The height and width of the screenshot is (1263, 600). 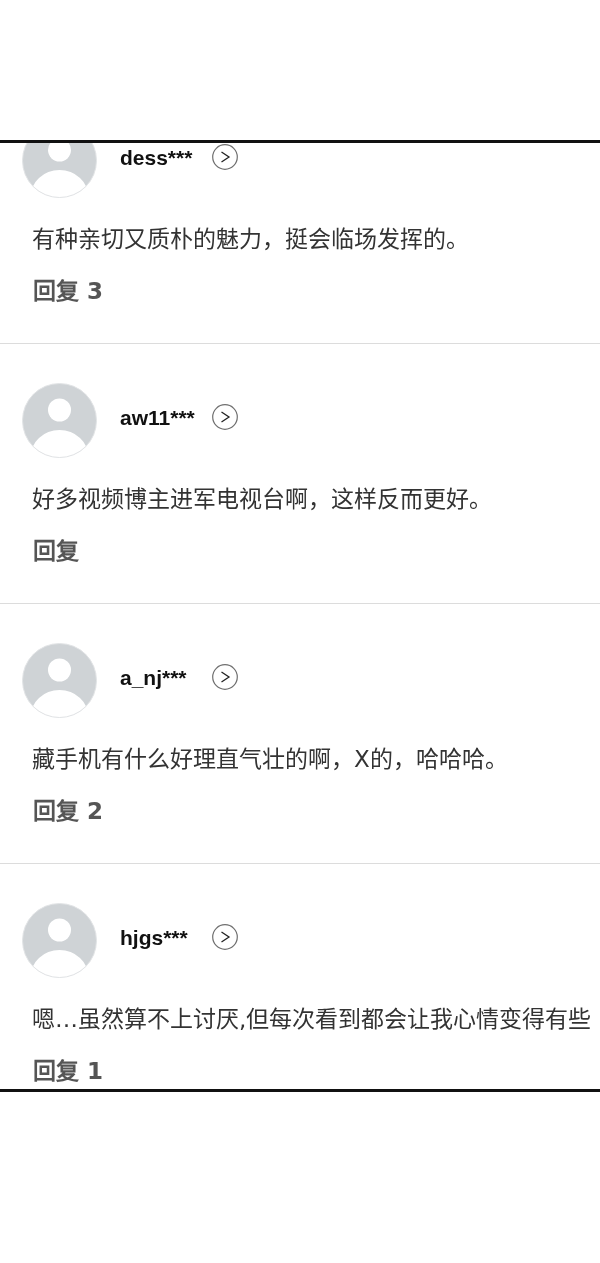 What do you see at coordinates (56, 551) in the screenshot?
I see `reply-link: 回复` at bounding box center [56, 551].